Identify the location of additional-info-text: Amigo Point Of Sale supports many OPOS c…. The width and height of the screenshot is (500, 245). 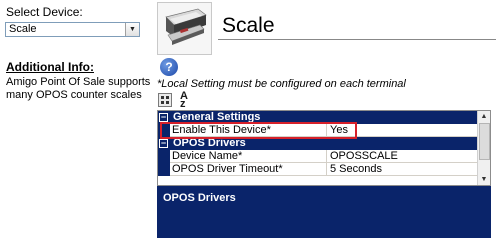
(78, 88).